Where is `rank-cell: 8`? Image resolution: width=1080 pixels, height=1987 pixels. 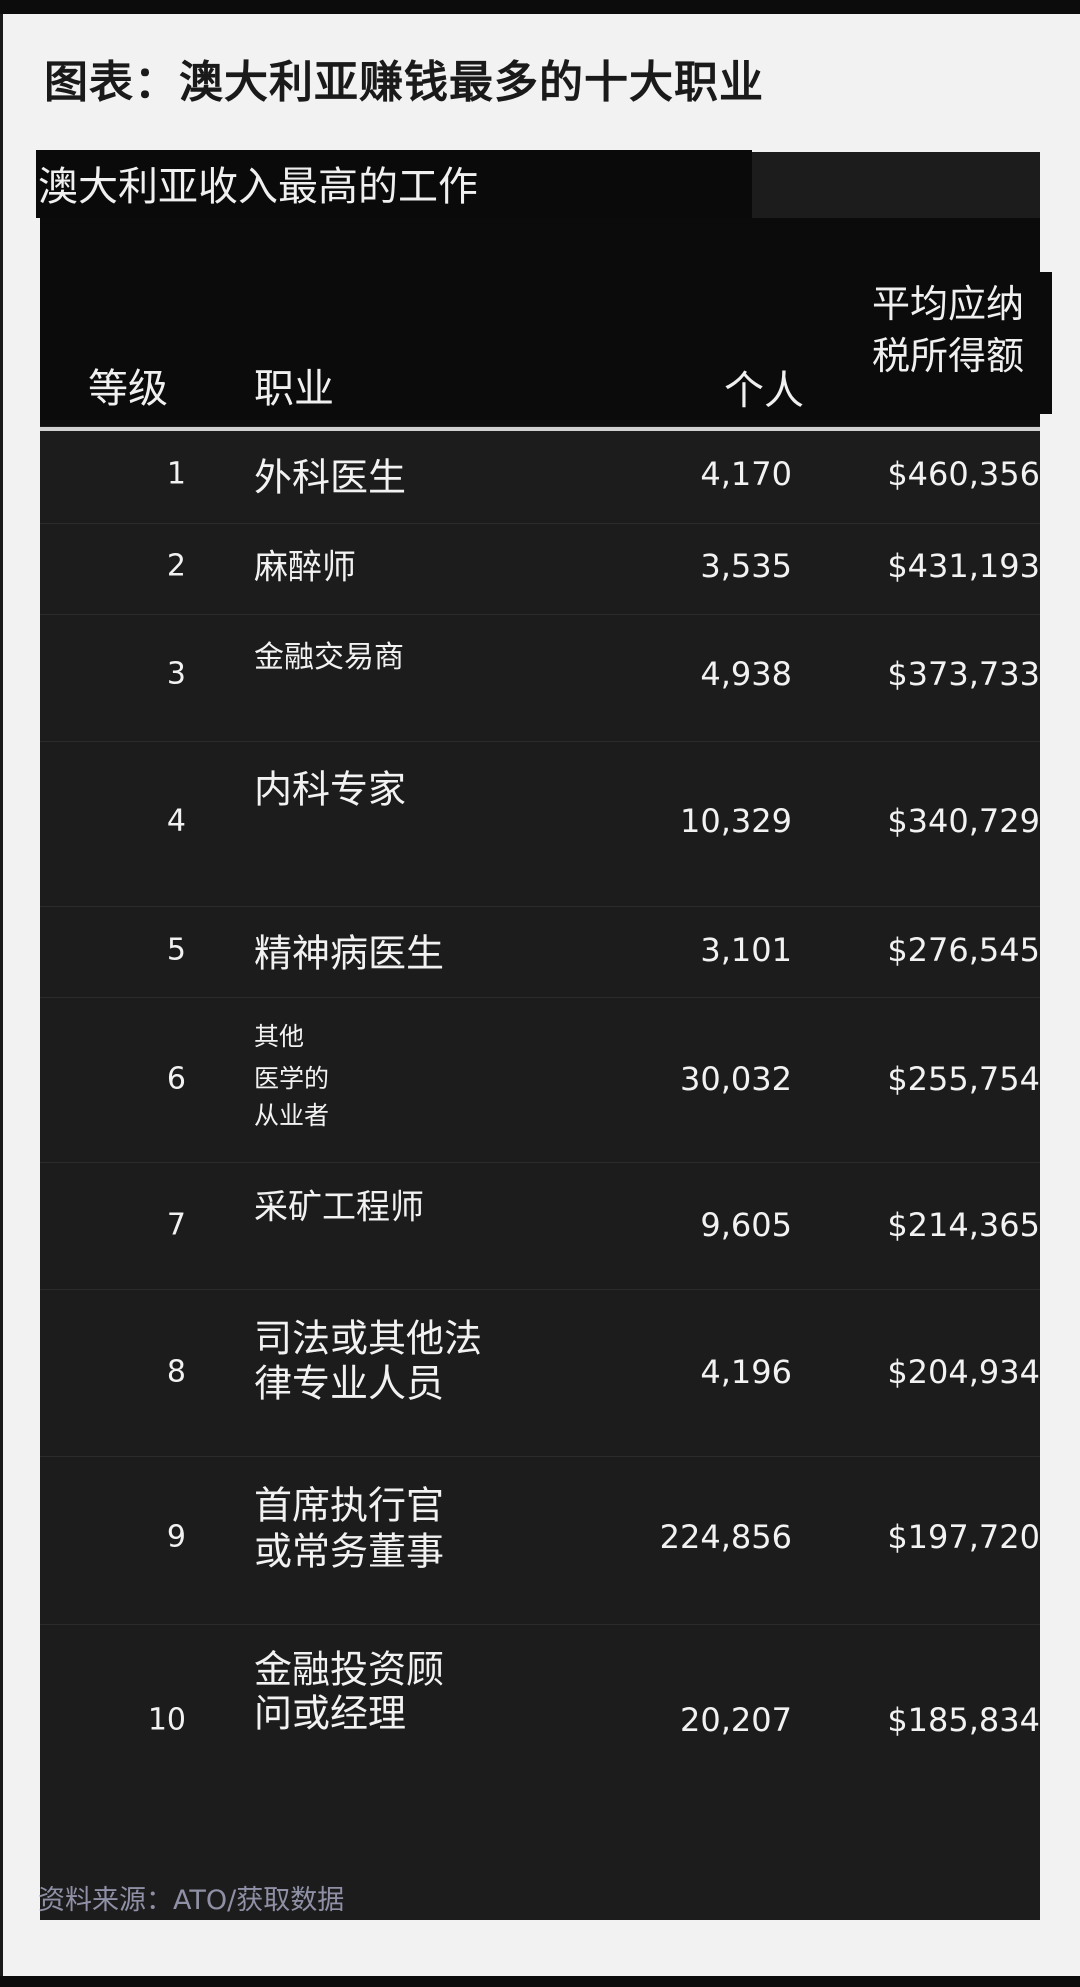
rank-cell: 8 is located at coordinates (176, 1372).